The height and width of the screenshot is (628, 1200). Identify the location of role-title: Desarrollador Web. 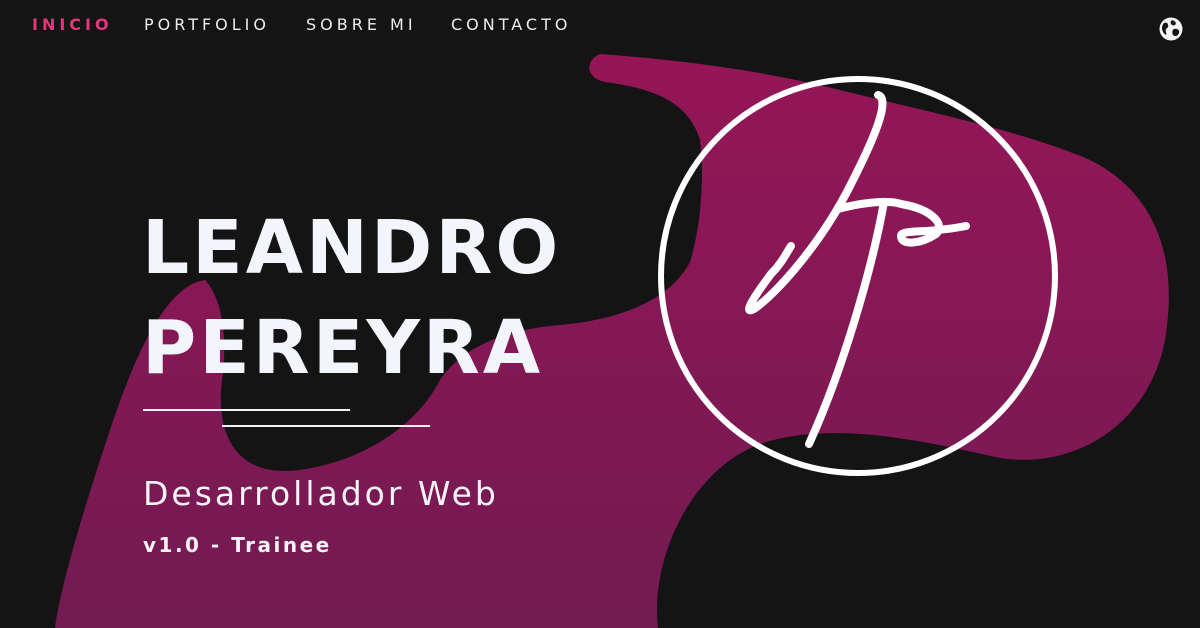
(321, 493).